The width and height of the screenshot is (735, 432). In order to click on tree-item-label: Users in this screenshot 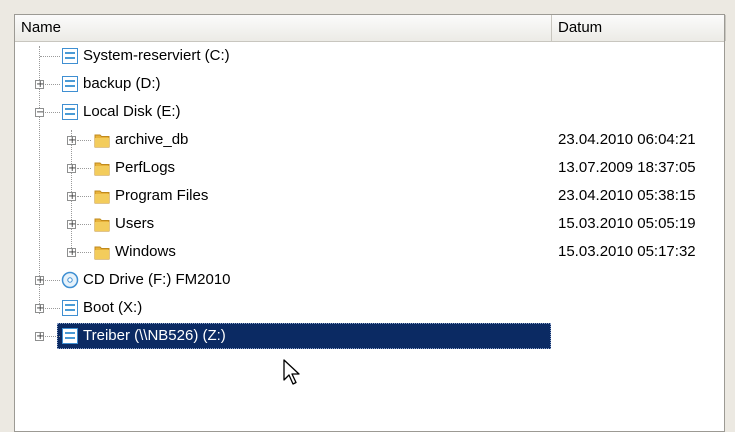, I will do `click(135, 223)`.